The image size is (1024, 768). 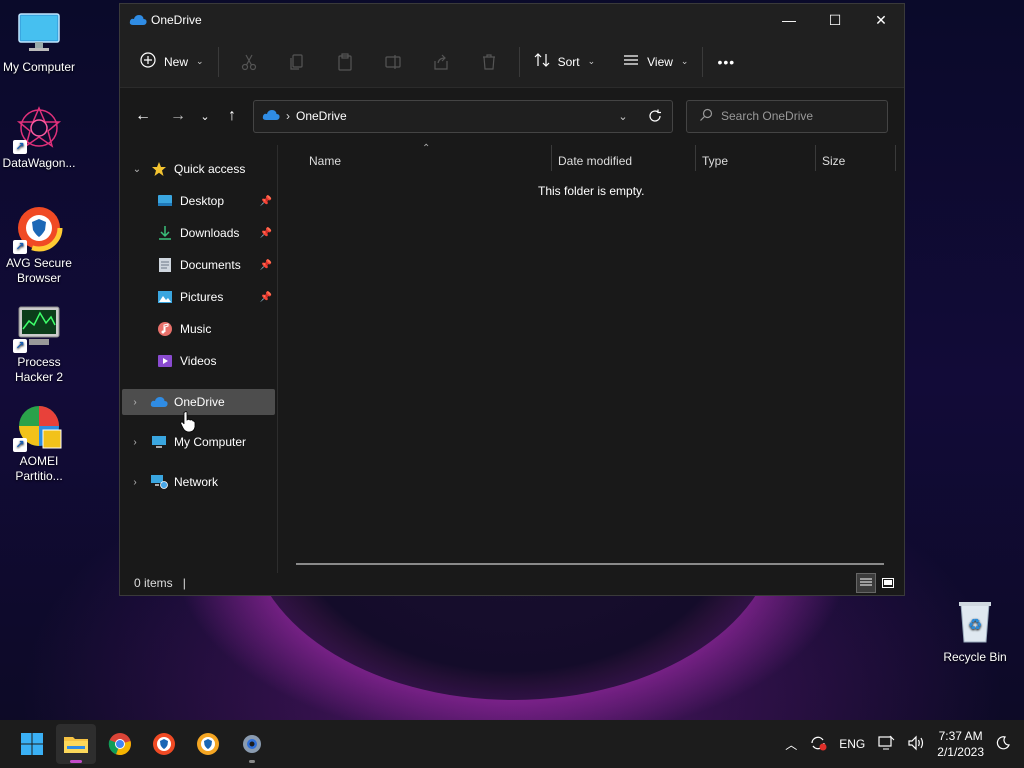 I want to click on plus-circle-icon, so click(x=148, y=61).